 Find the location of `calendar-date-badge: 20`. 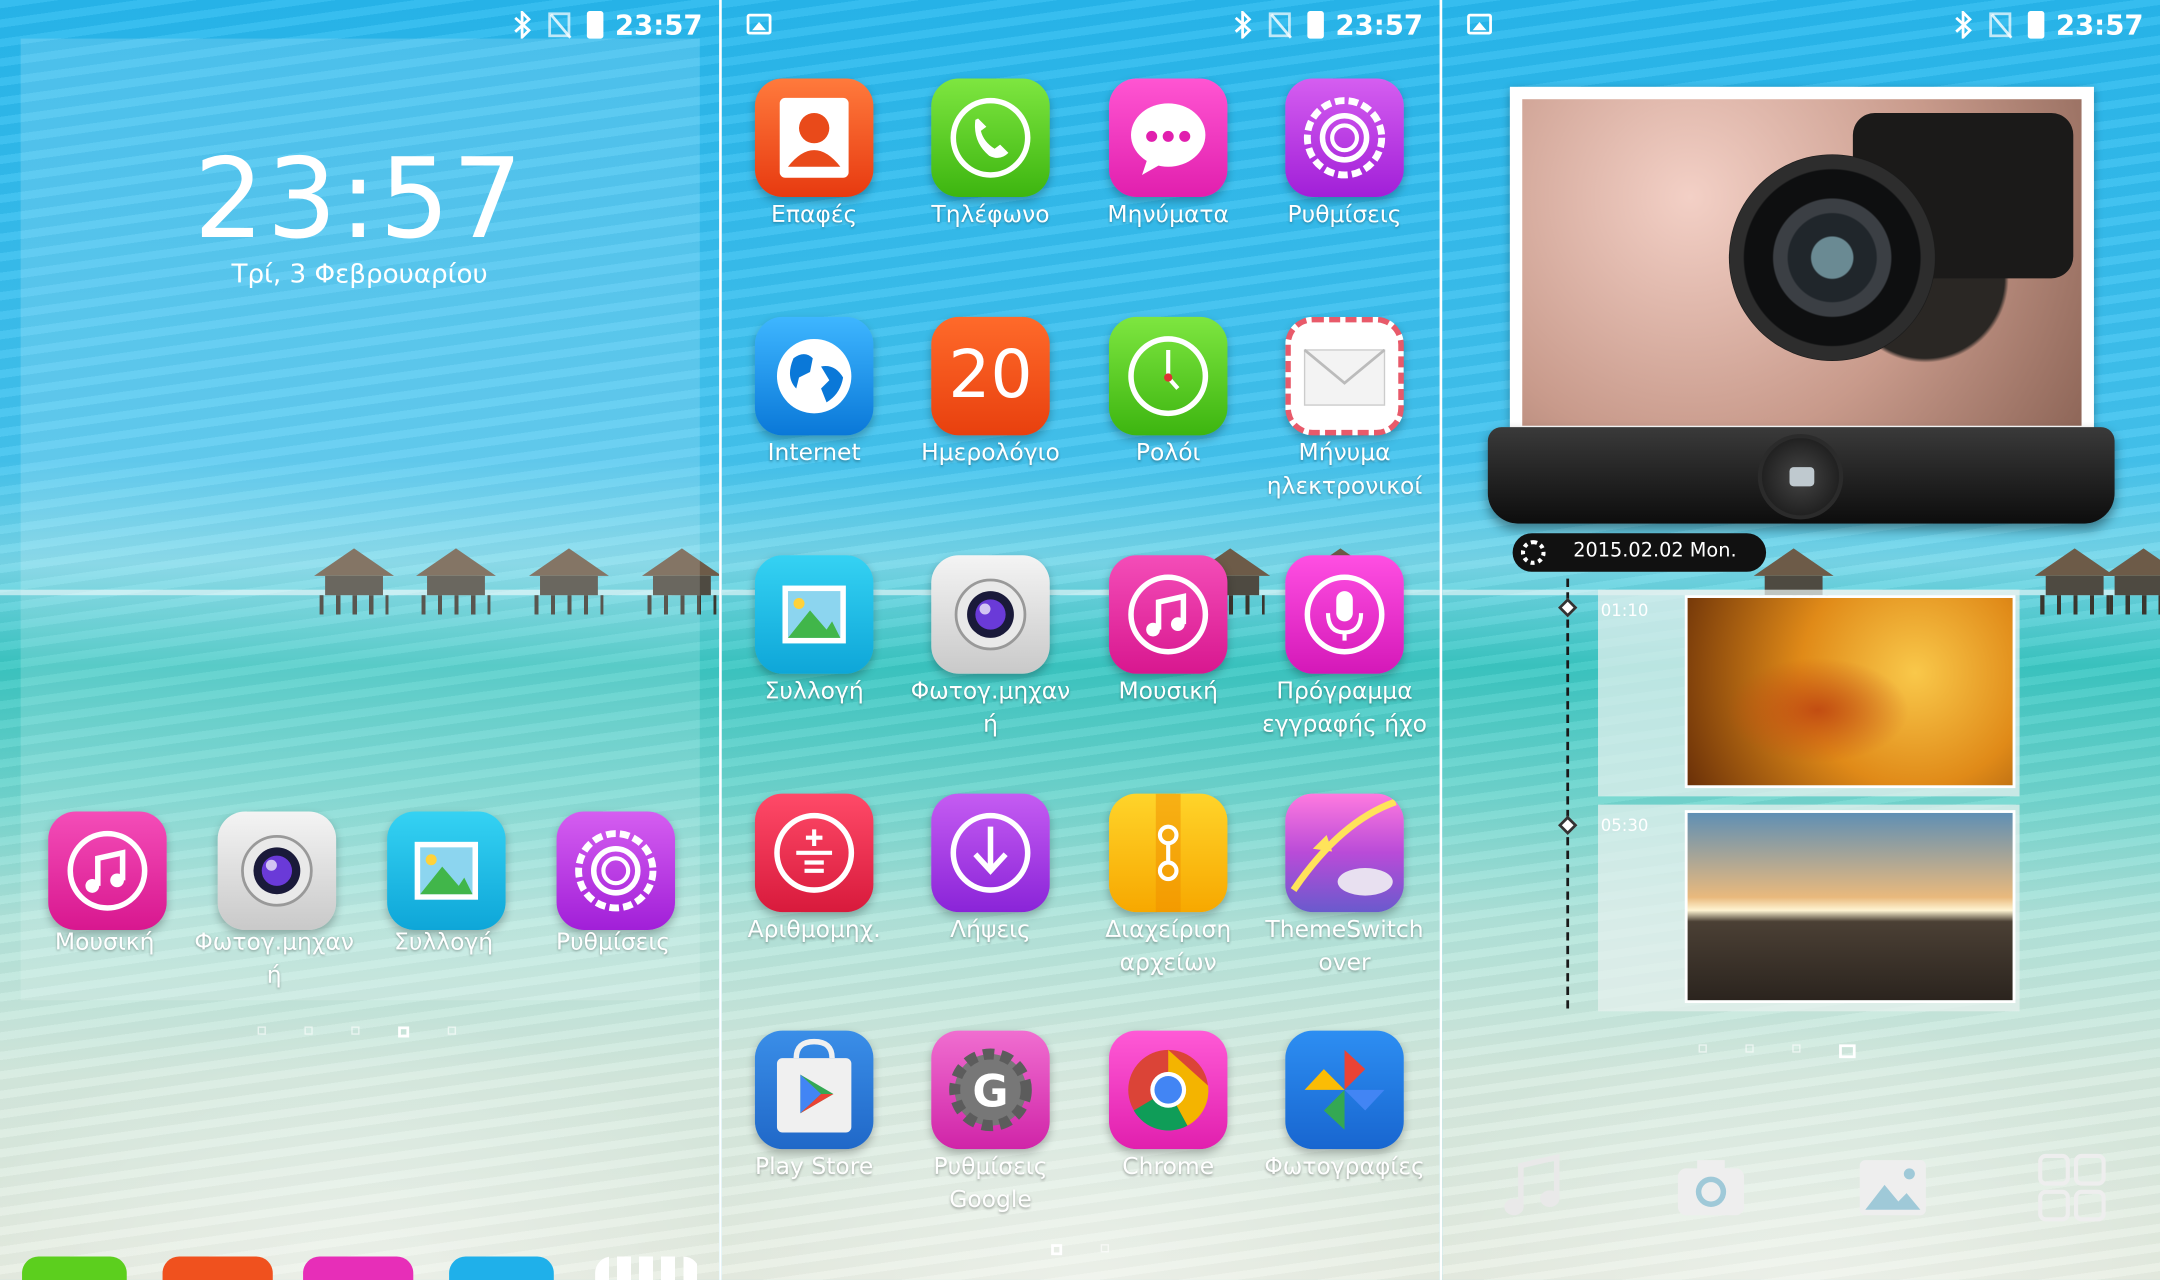

calendar-date-badge: 20 is located at coordinates (990, 375).